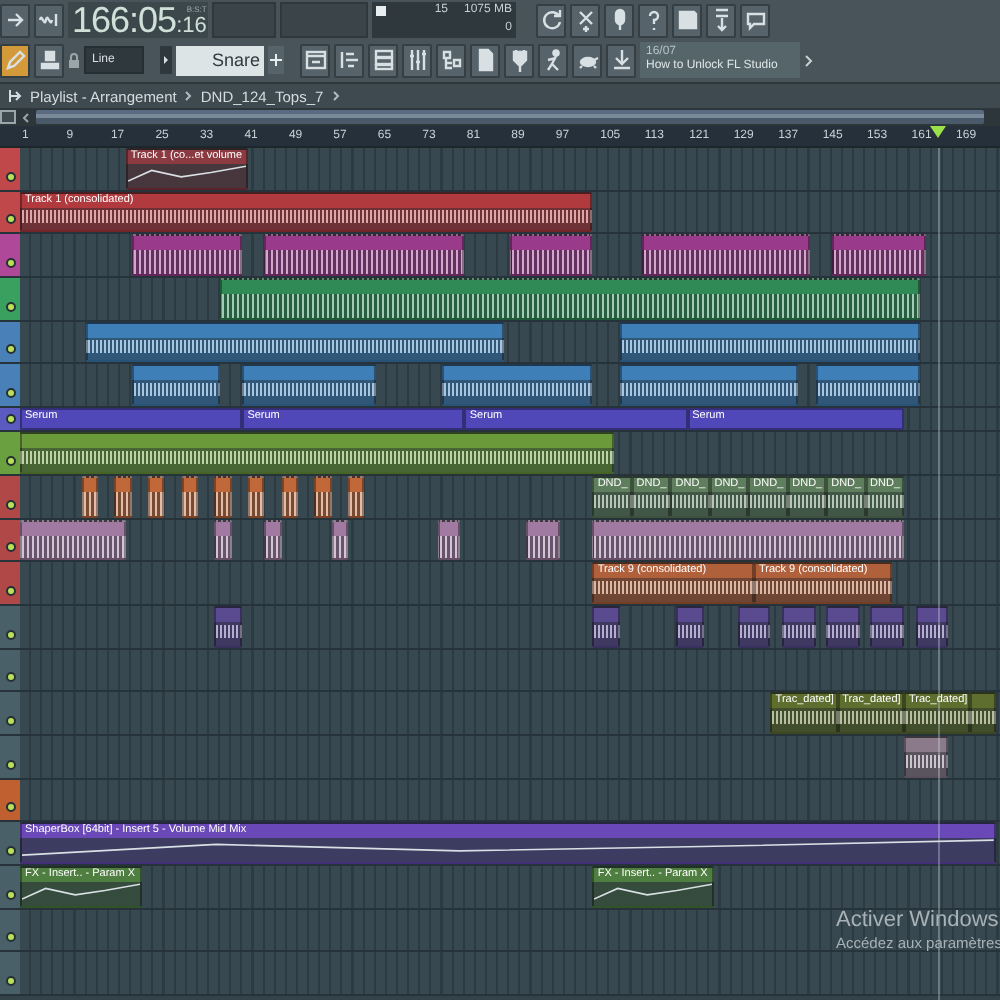 The width and height of the screenshot is (1000, 1000). What do you see at coordinates (653, 20) in the screenshot?
I see `help-icon` at bounding box center [653, 20].